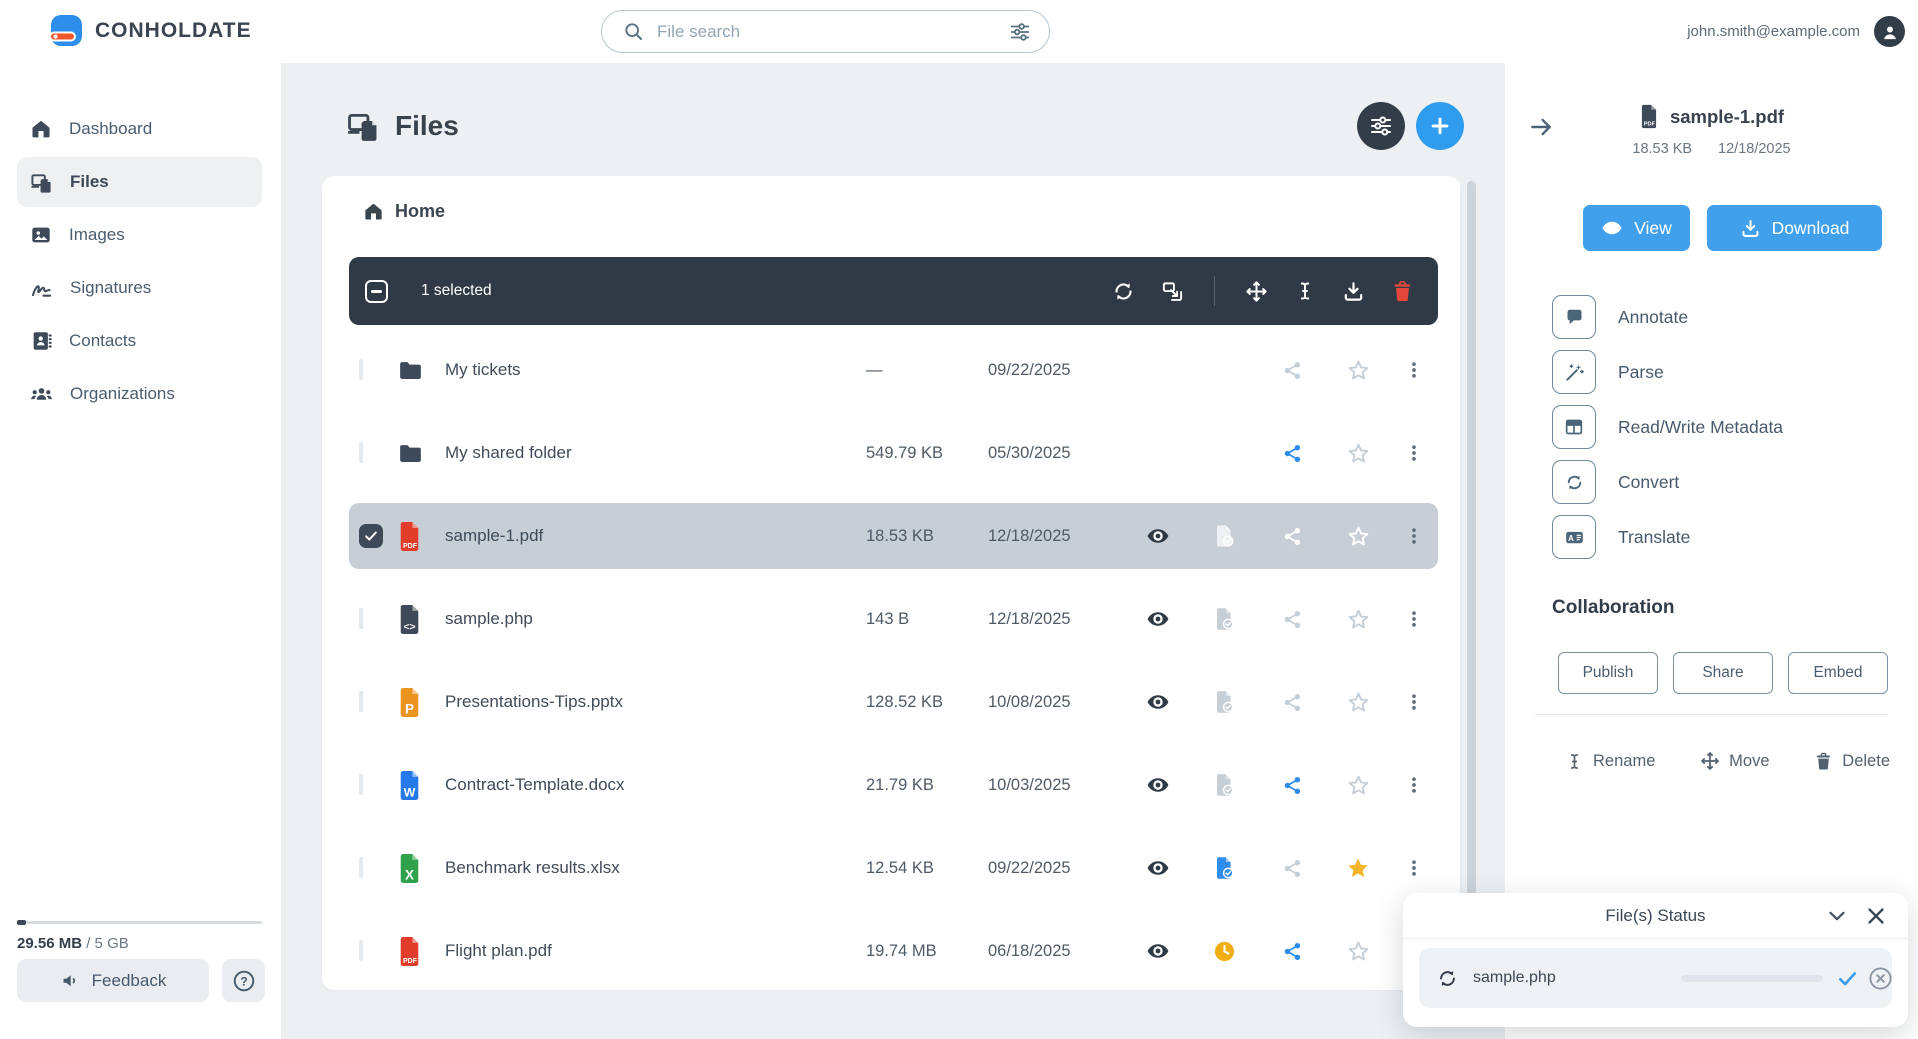 The image size is (1918, 1039). What do you see at coordinates (371, 536) in the screenshot?
I see `row-checkbox-checked` at bounding box center [371, 536].